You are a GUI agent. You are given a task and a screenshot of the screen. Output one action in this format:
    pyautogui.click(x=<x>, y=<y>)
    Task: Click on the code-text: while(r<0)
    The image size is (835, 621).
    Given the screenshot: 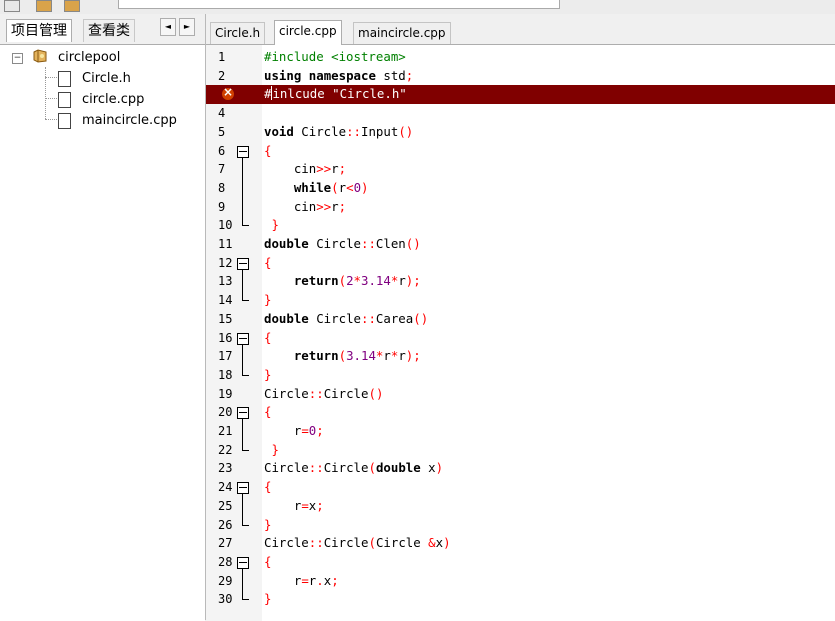 What is the action you would take?
    pyautogui.click(x=331, y=187)
    